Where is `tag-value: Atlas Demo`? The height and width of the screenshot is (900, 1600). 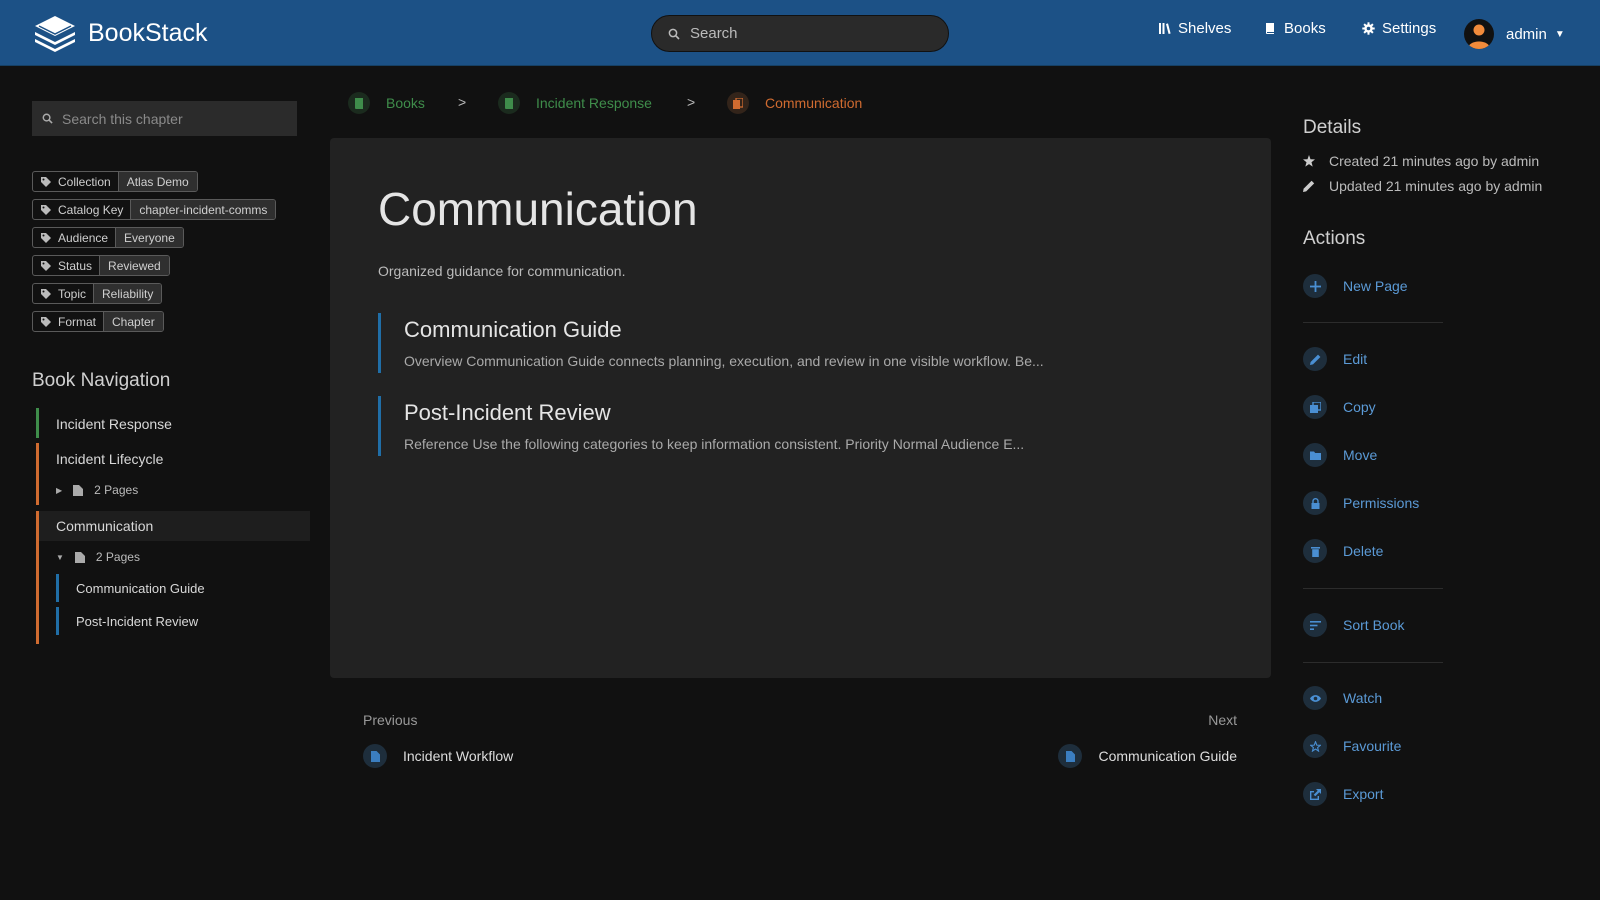 tag-value: Atlas Demo is located at coordinates (157, 181).